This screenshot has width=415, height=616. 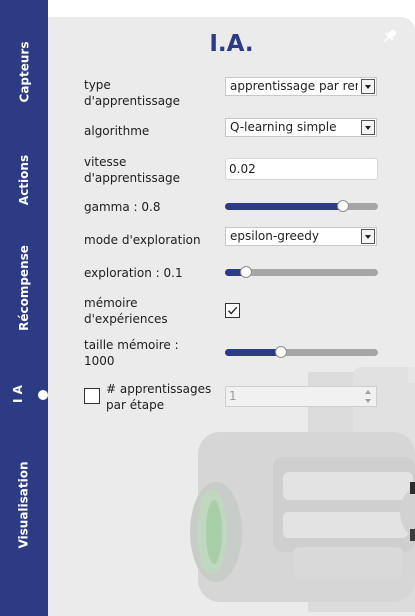 I want to click on learnings-per-step-value: 1, so click(x=233, y=396).